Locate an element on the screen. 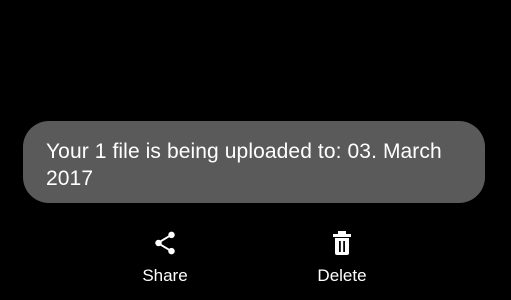 Image resolution: width=511 pixels, height=300 pixels. share-icon is located at coordinates (165, 243).